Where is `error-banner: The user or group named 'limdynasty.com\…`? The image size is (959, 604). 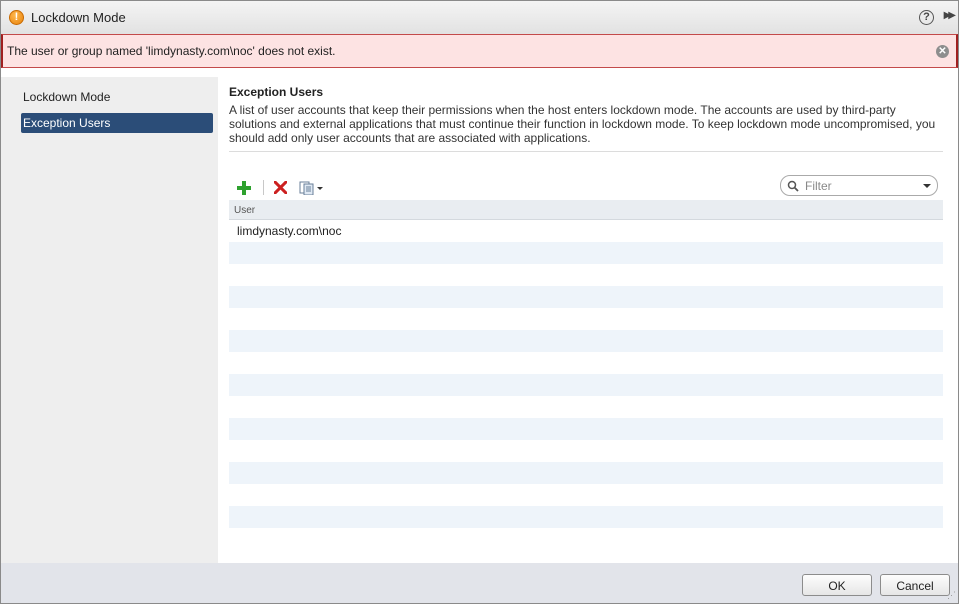 error-banner: The user or group named 'limdynasty.com\… is located at coordinates (479, 51).